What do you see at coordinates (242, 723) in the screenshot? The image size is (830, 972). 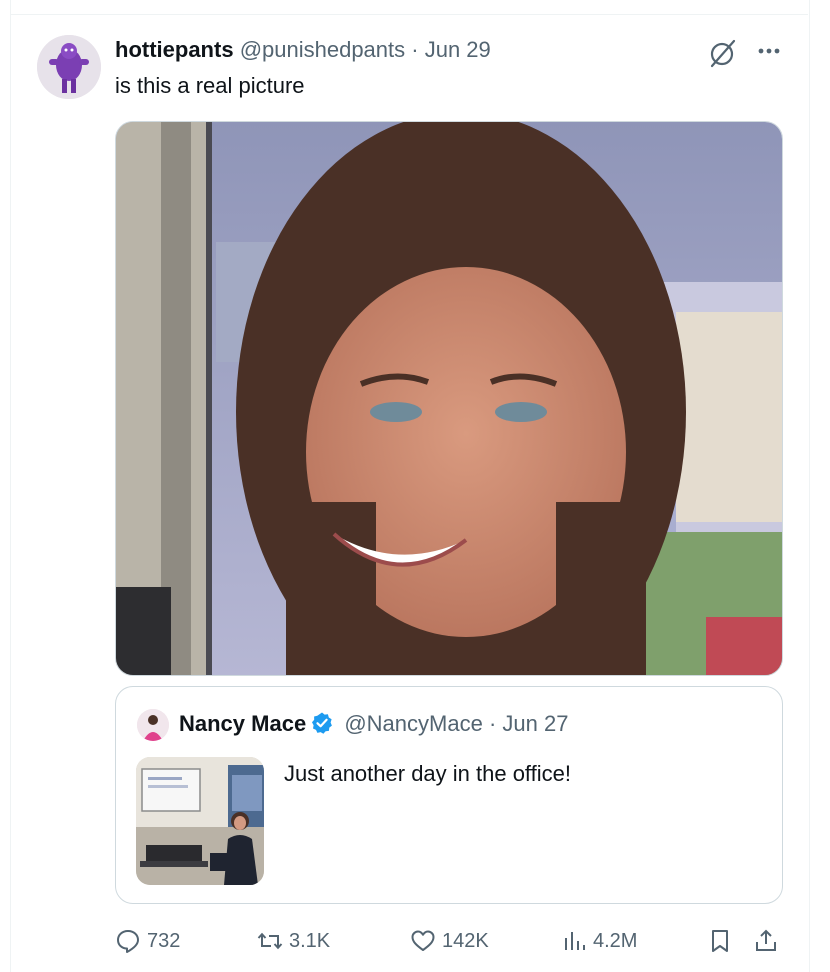 I see `quoted-author-name: Nancy Mace` at bounding box center [242, 723].